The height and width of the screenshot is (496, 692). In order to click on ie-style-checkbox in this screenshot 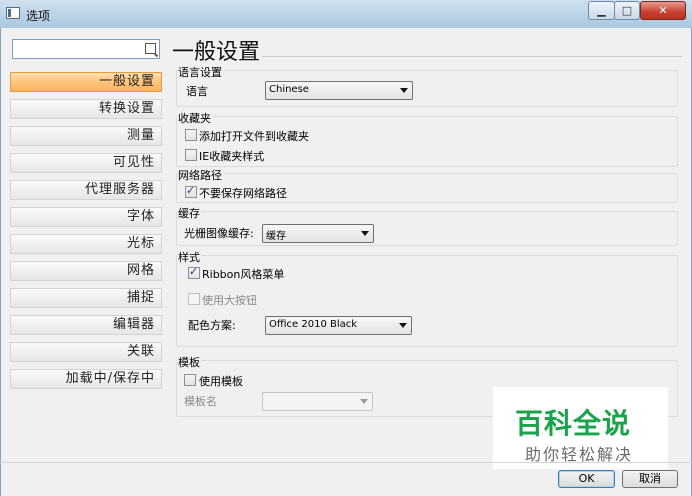, I will do `click(191, 155)`.